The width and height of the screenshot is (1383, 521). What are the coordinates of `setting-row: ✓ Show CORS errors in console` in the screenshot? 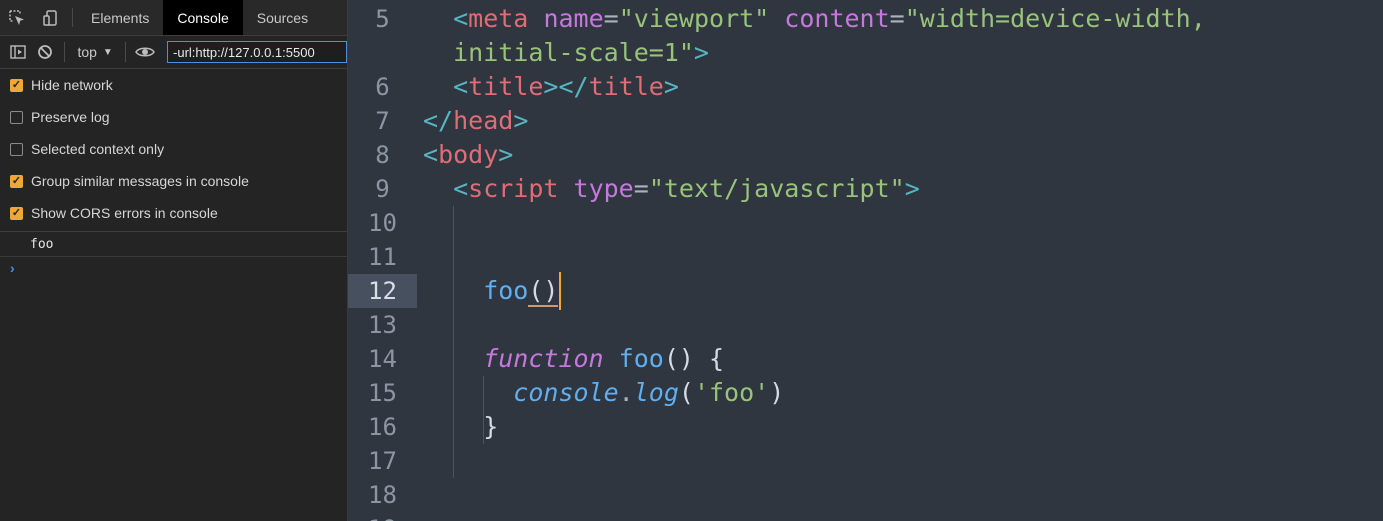 It's located at (173, 213).